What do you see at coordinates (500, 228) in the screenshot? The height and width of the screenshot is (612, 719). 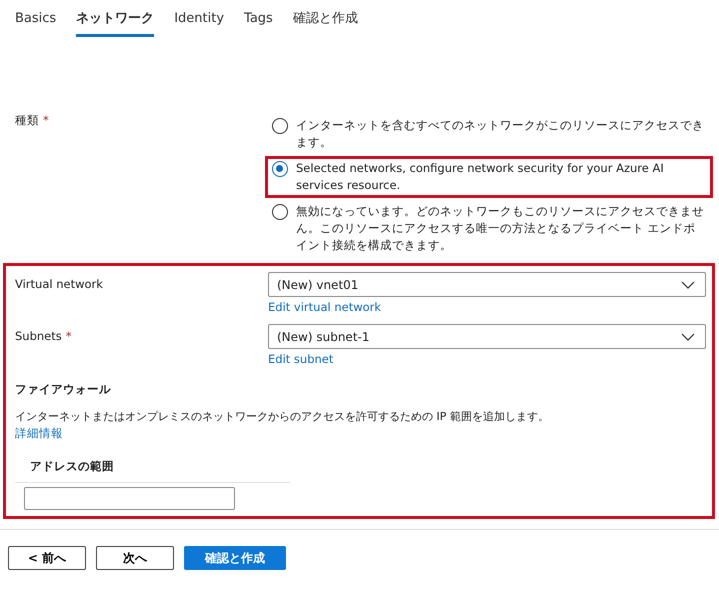 I see `option-label: 無効になっています。どのネットワークもこのリソースにアクセスできません。このリソースにアクセスする唯一の方法となるプライベート エンドポイント接続を構成できます。` at bounding box center [500, 228].